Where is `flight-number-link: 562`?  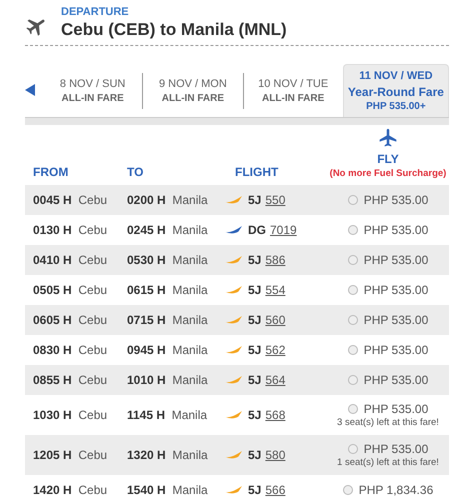 flight-number-link: 562 is located at coordinates (275, 350).